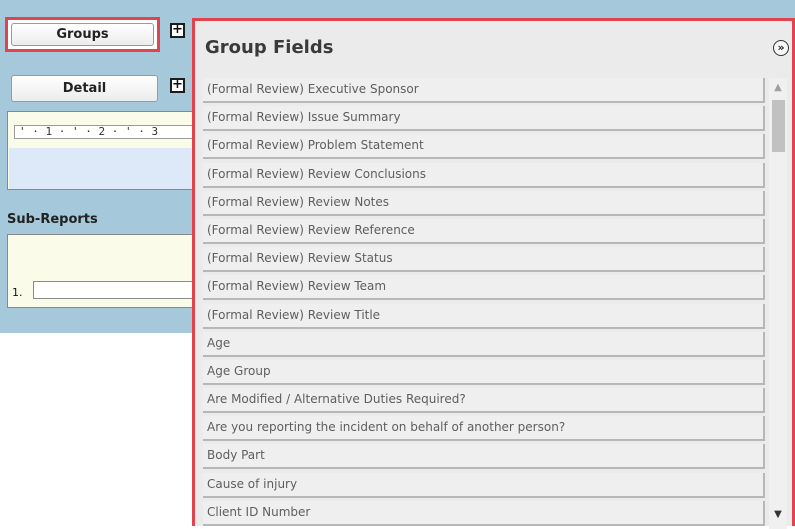  Describe the element at coordinates (484, 485) in the screenshot. I see `group-field-item: Cause of injury` at that location.